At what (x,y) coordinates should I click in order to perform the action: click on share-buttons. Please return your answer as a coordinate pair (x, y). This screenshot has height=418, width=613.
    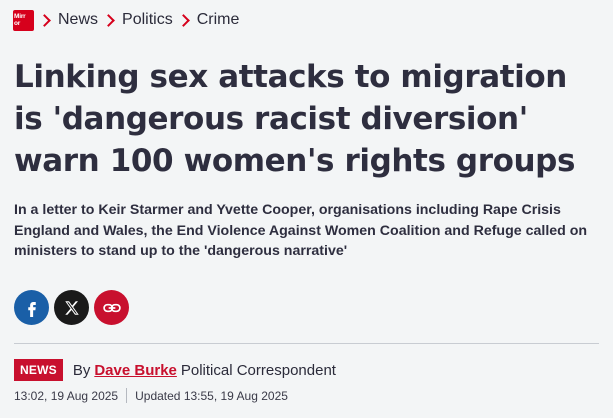
    Looking at the image, I should click on (71, 307).